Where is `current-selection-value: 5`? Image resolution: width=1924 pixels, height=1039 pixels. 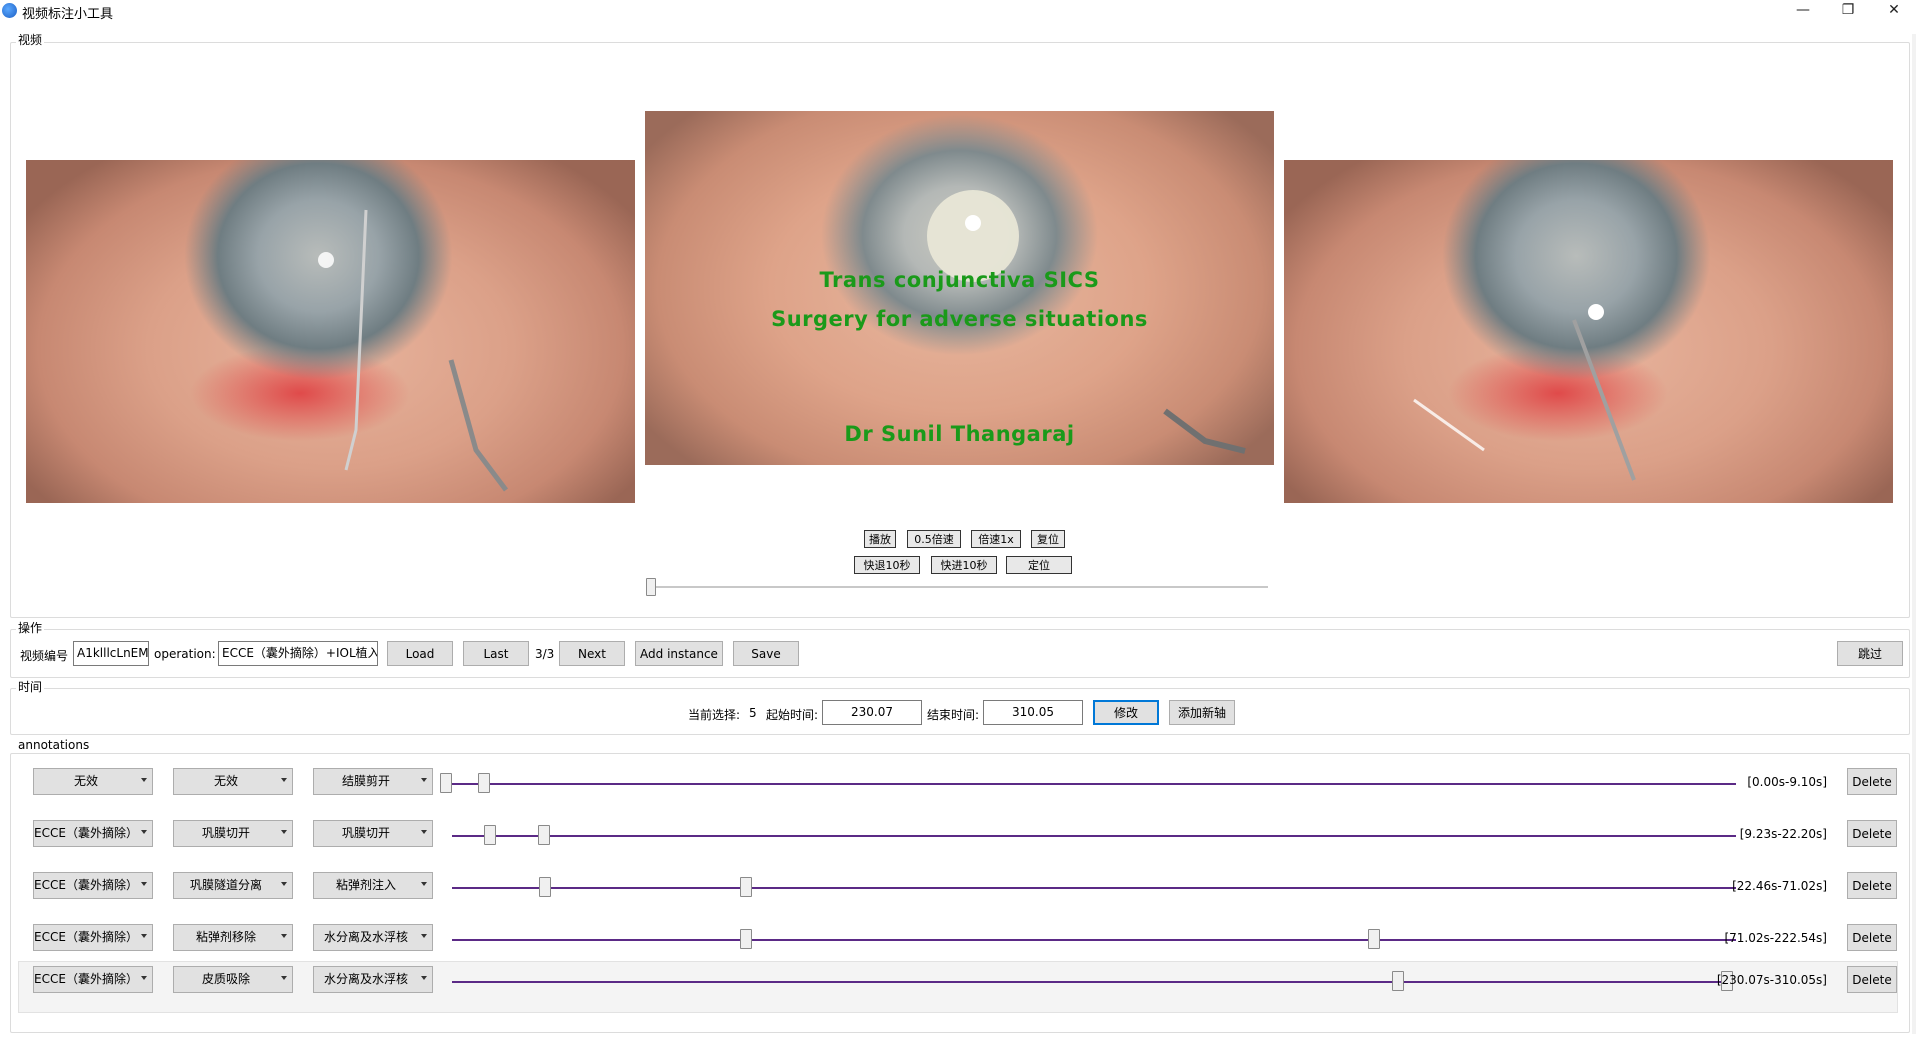 current-selection-value: 5 is located at coordinates (753, 713).